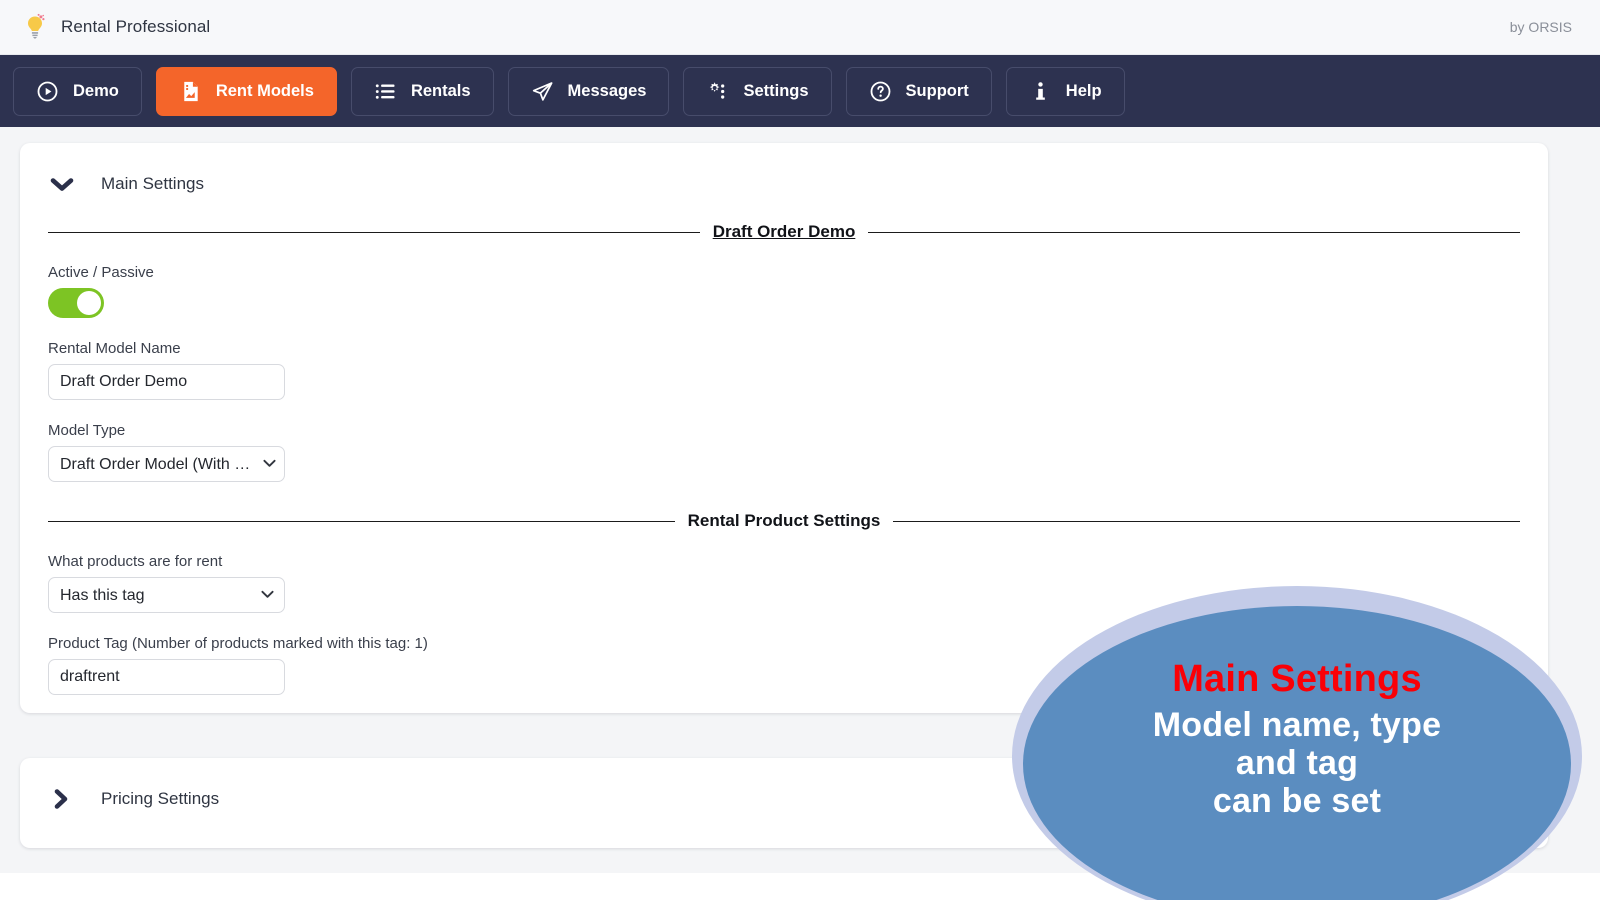 This screenshot has height=900, width=1600. I want to click on what-products-select: Has this tag, so click(166, 595).